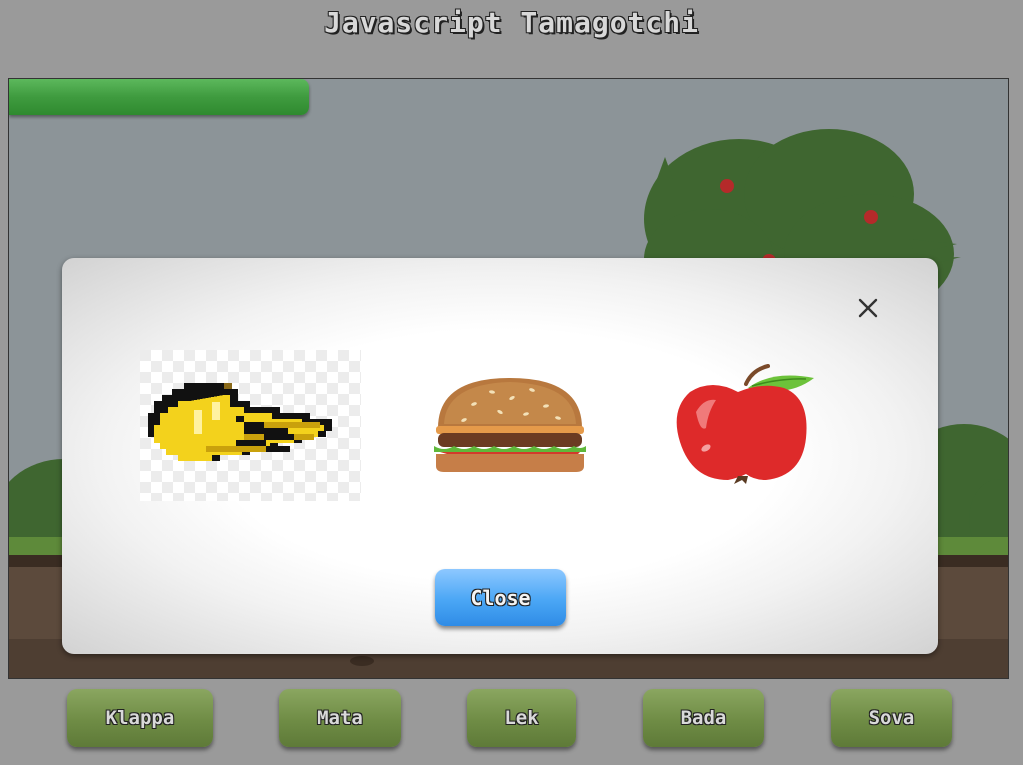  I want to click on lek-button: Lek, so click(521, 718).